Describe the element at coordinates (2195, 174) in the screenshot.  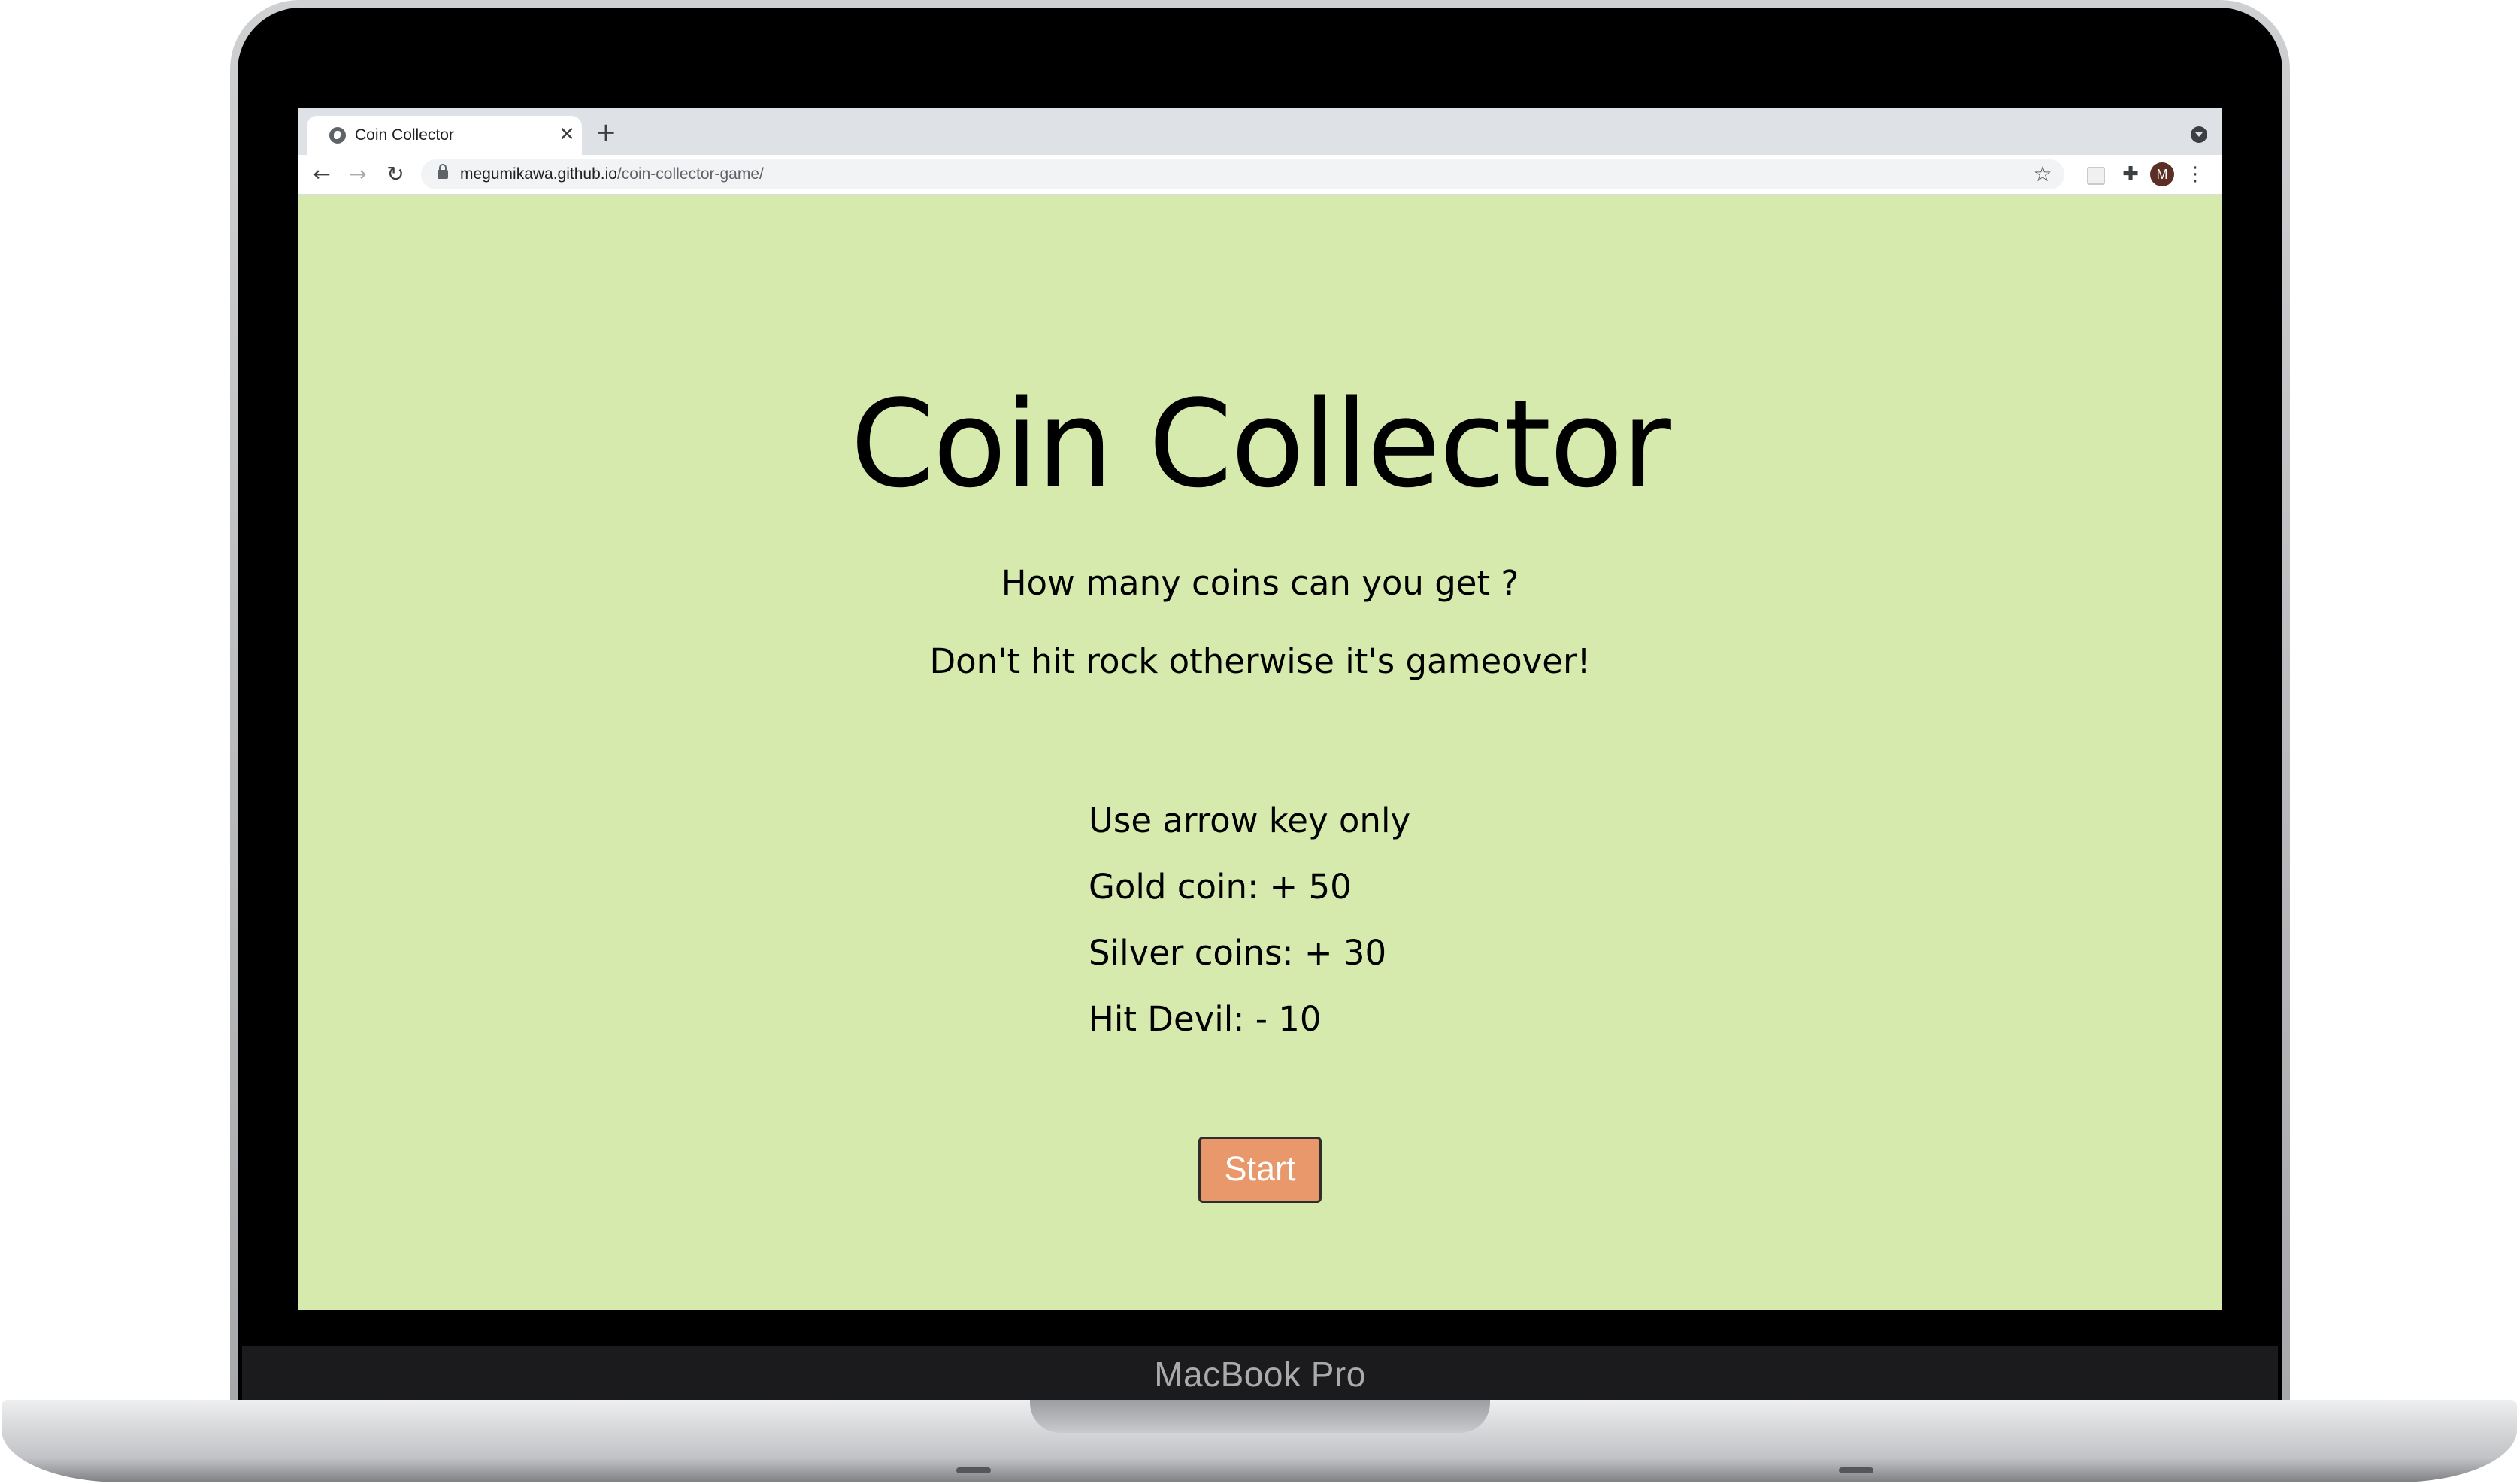
I see `browser-menu-icon: ⋮` at that location.